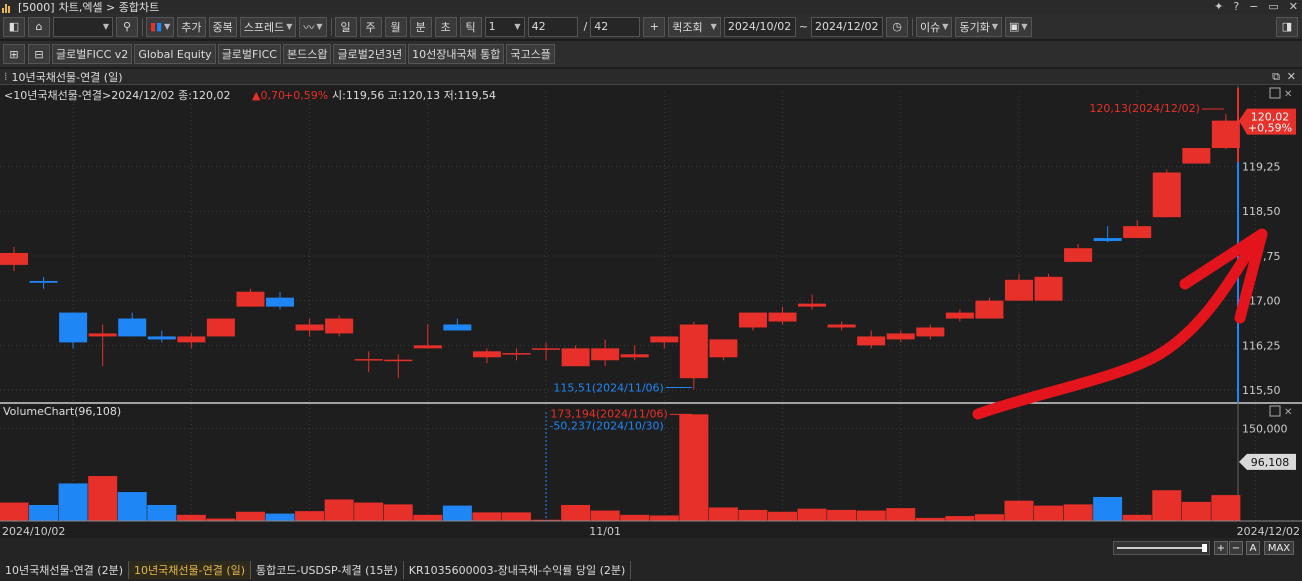  What do you see at coordinates (268, 26) in the screenshot?
I see `spread-button: 스프레드 ▼` at bounding box center [268, 26].